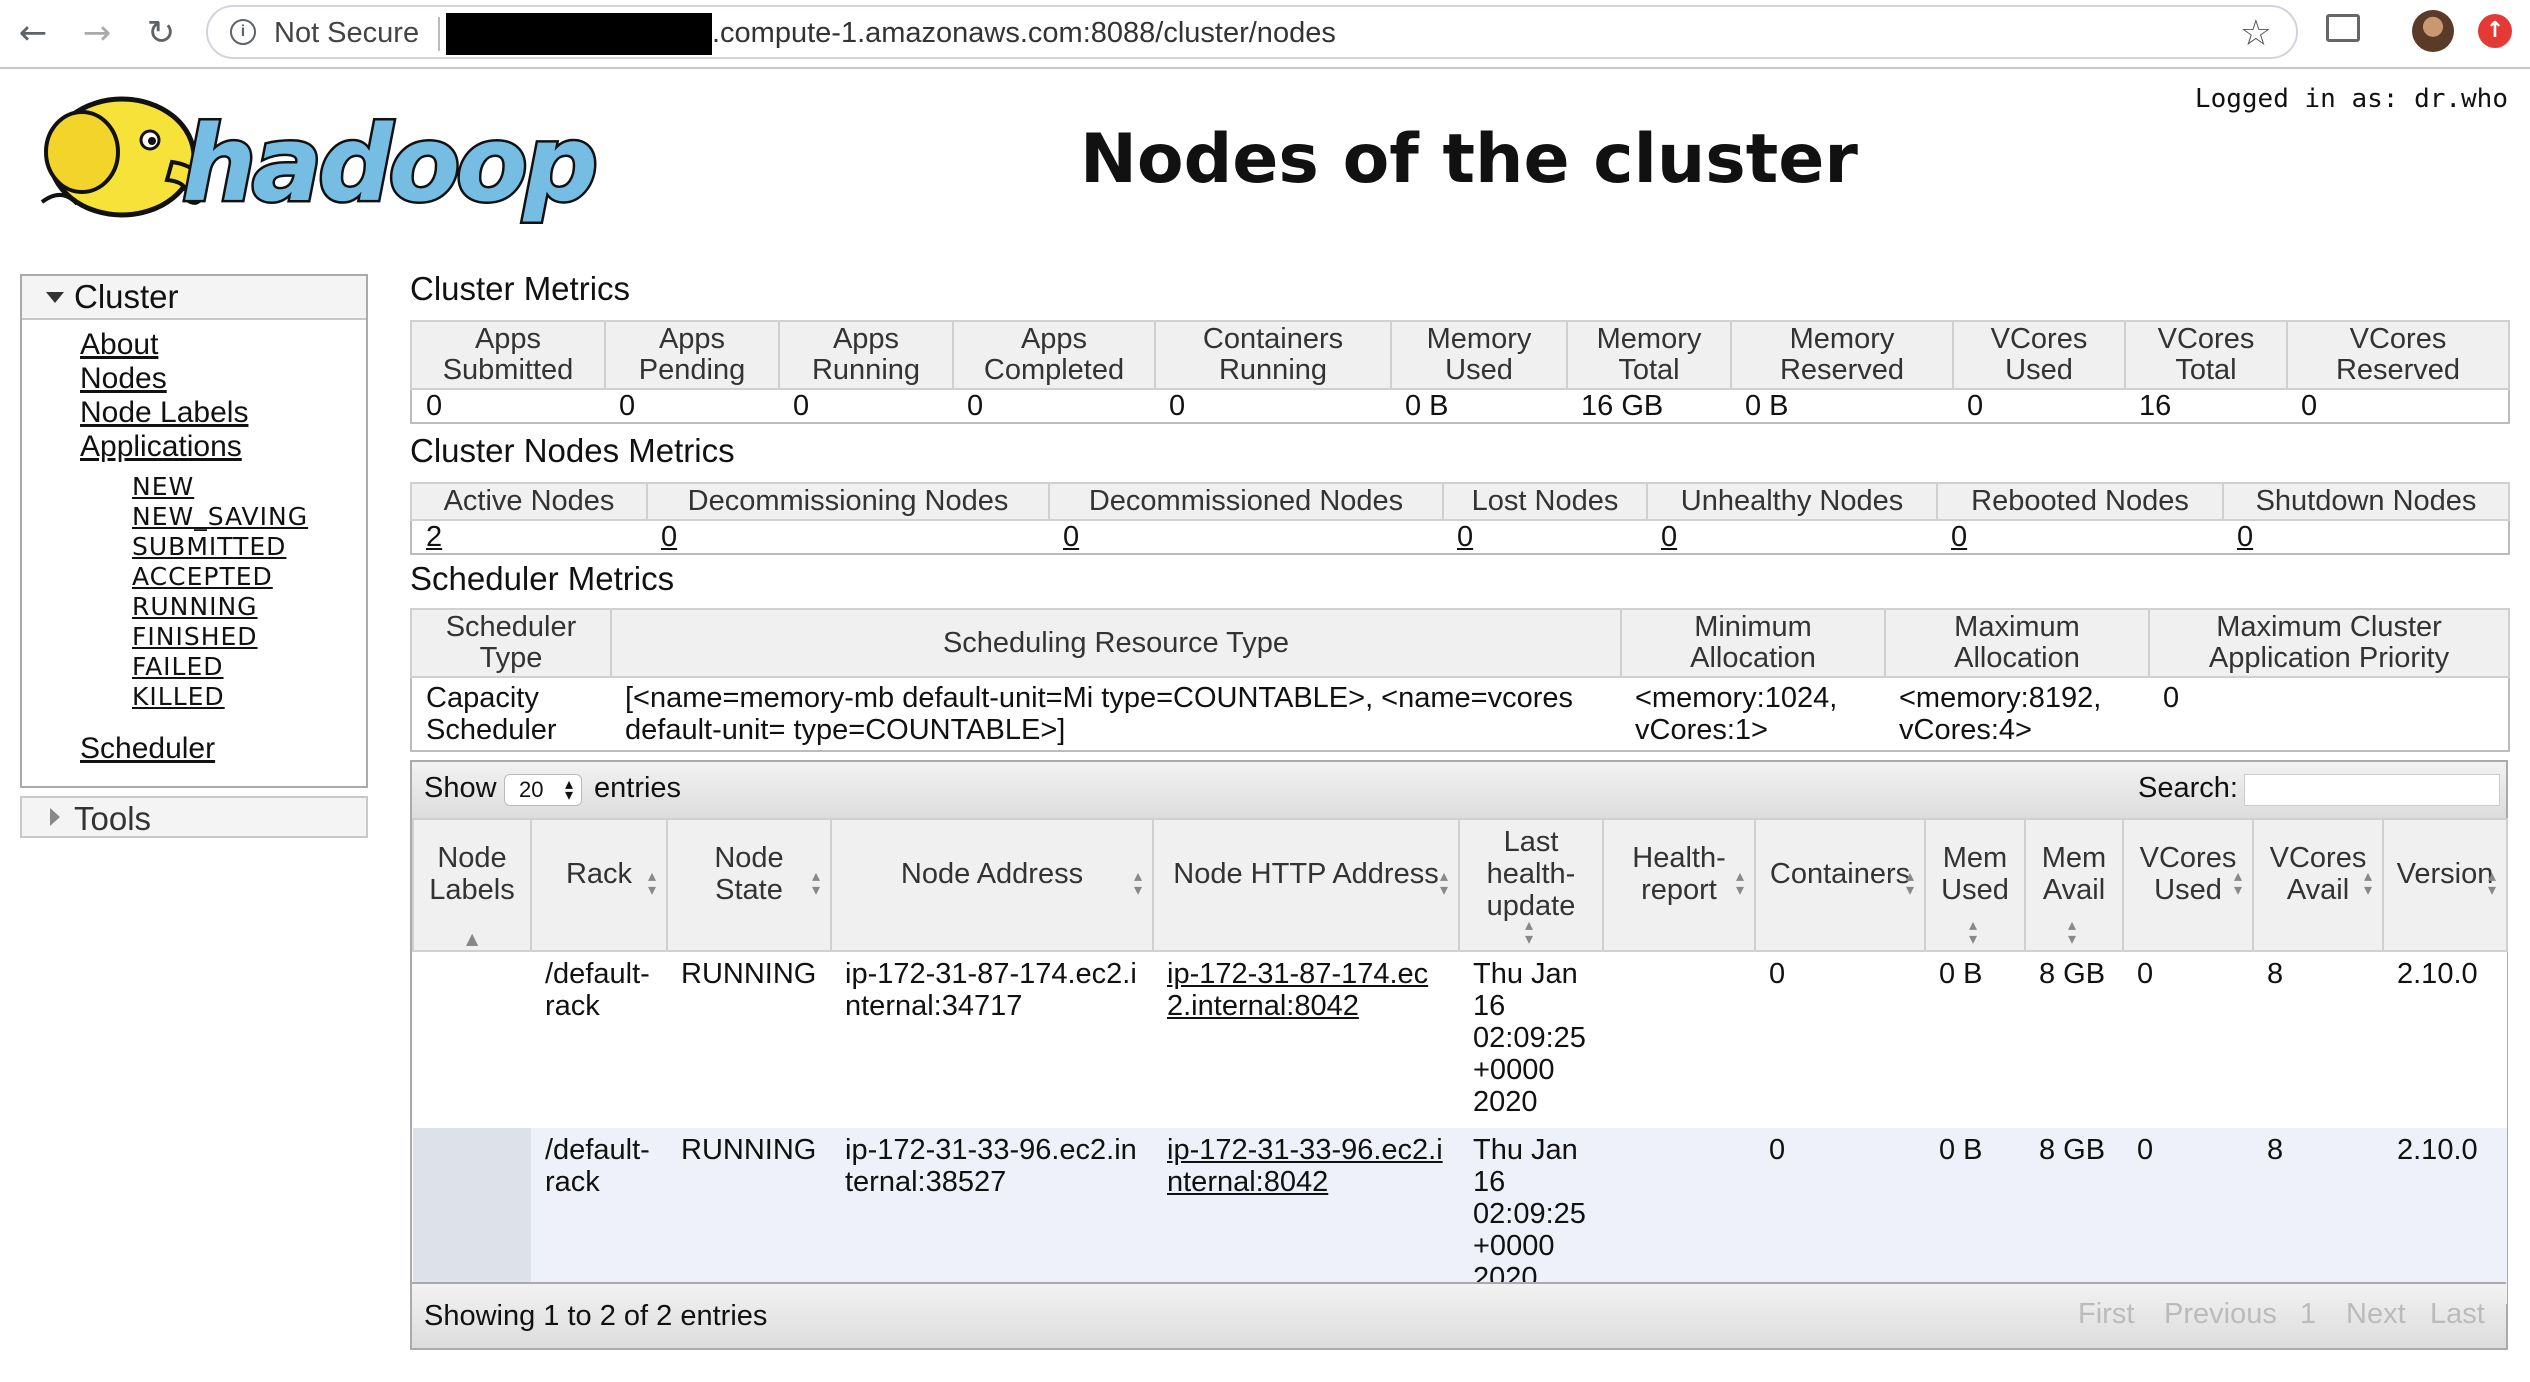 The width and height of the screenshot is (2530, 1382). Describe the element at coordinates (202, 576) in the screenshot. I see `sidebar-app-state-accepted: ACCEPTED` at that location.